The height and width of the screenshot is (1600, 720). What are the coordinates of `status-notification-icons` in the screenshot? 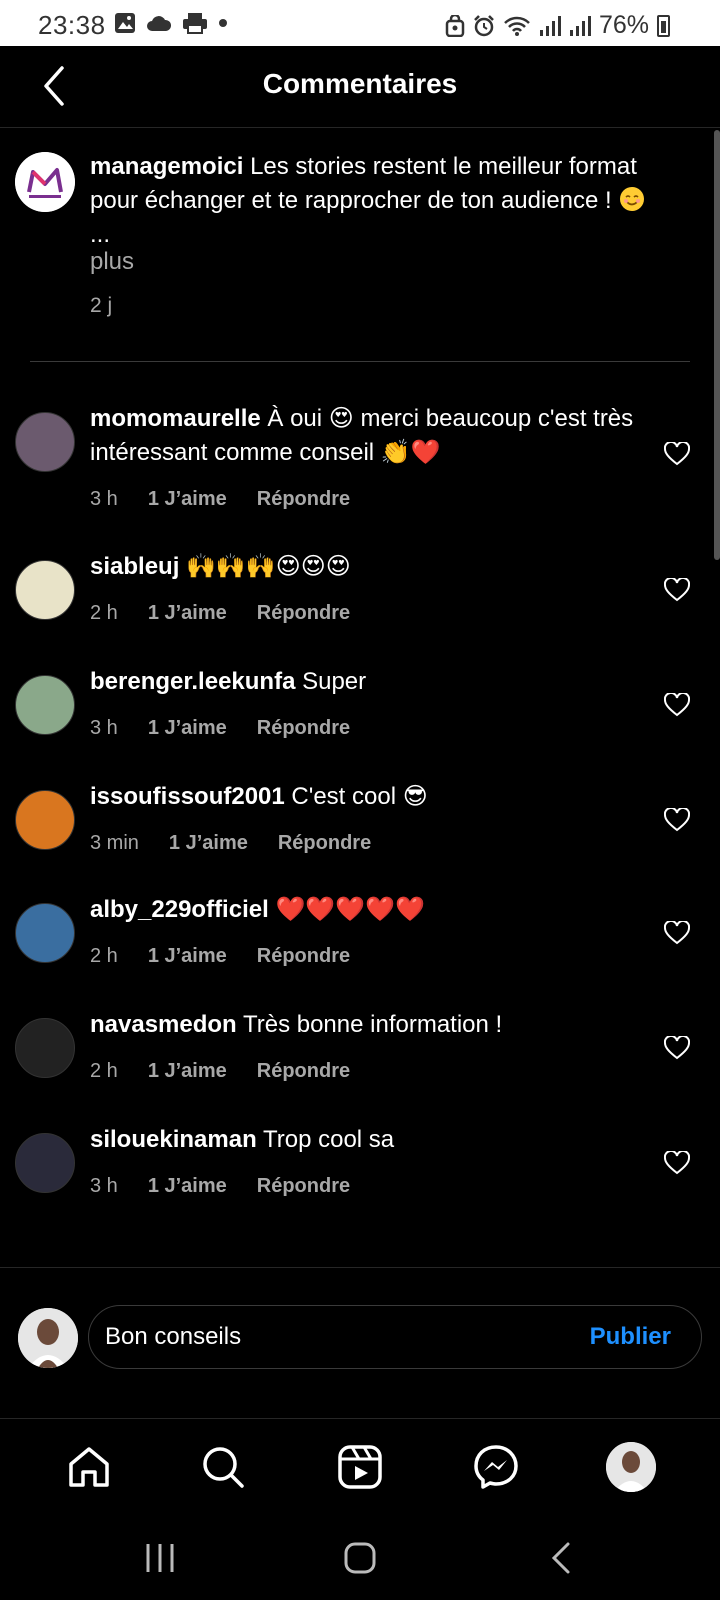 It's located at (171, 23).